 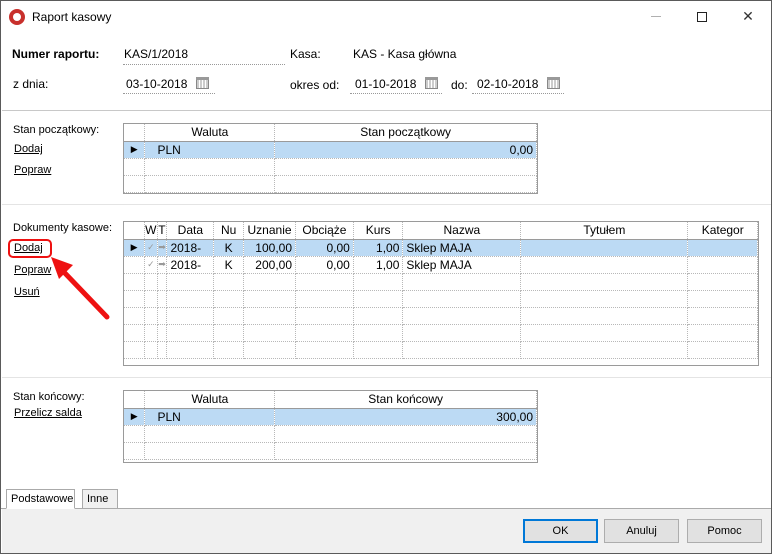 I want to click on table-row: ▶ PLN 0,00, so click(x=330, y=150).